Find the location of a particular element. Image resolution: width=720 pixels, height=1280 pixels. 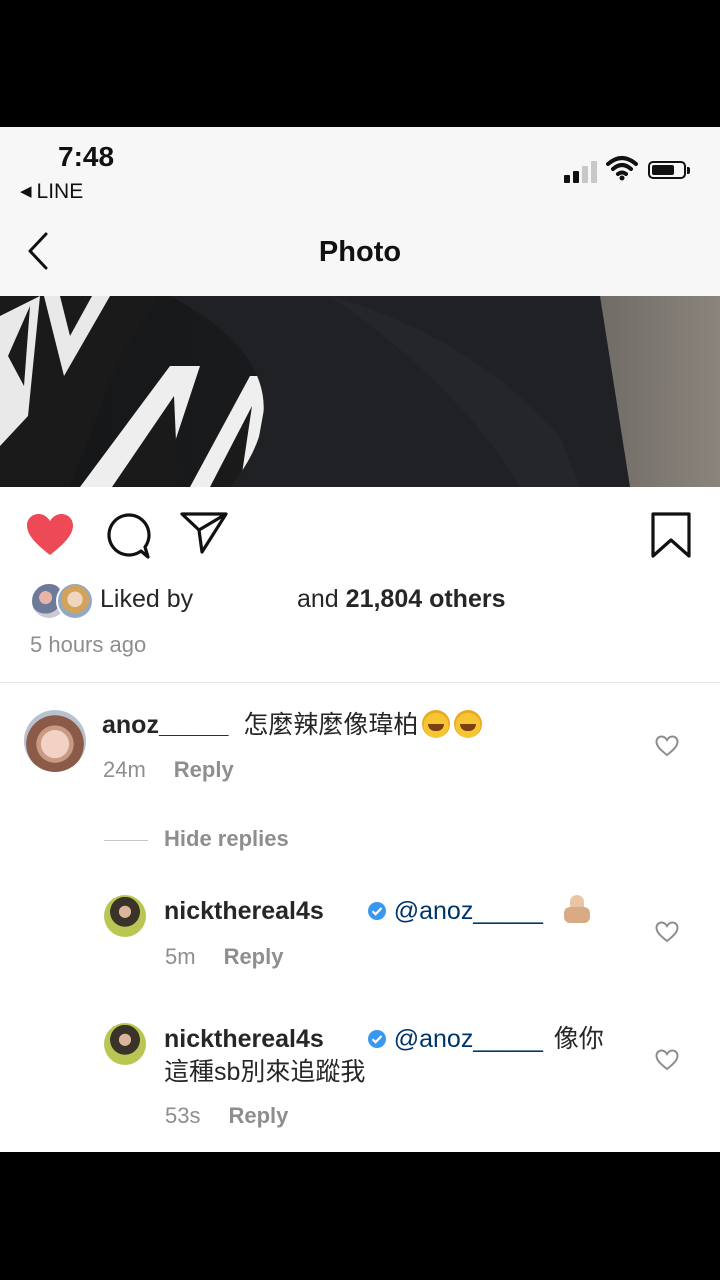

reply-line: nickthereal4s @anoz_____ is located at coordinates (377, 911).